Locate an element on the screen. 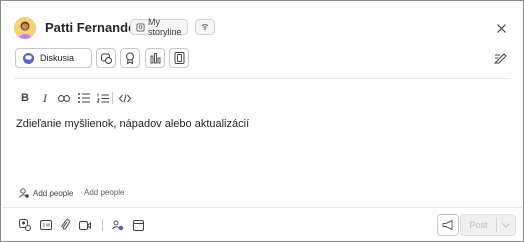 This screenshot has width=524, height=242. discussion-label: Diskusia is located at coordinates (57, 58).